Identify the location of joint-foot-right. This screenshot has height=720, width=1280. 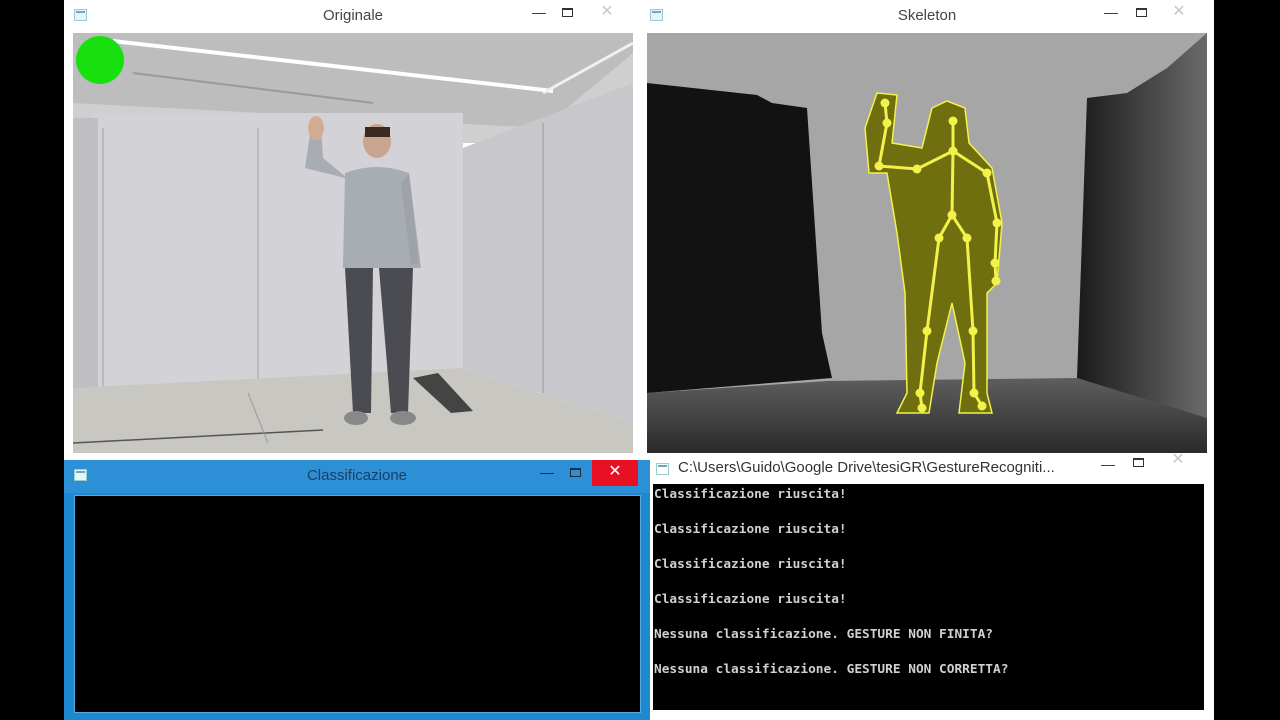
(922, 408).